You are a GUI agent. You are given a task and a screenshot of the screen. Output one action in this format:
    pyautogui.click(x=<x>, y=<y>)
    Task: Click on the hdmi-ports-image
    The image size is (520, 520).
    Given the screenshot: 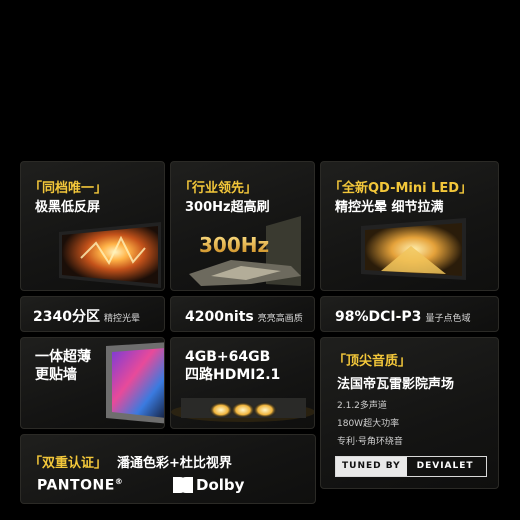 What is the action you would take?
    pyautogui.click(x=242, y=410)
    